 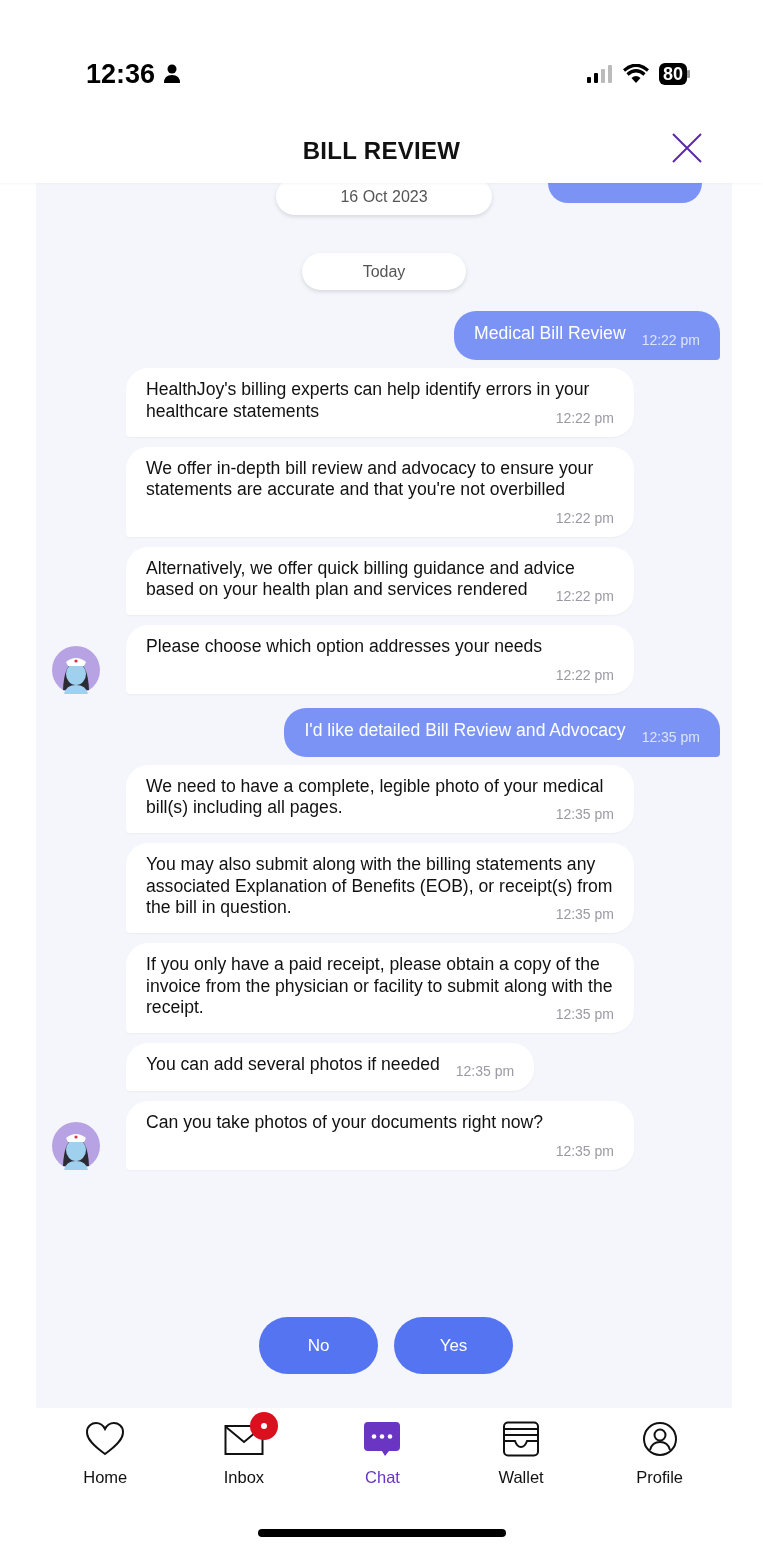 I want to click on person-icon, so click(x=172, y=74).